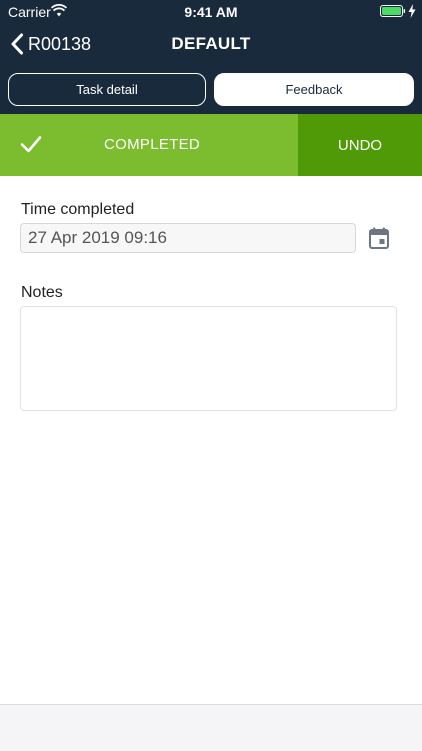  I want to click on tab-task-detail: Task detail, so click(107, 89).